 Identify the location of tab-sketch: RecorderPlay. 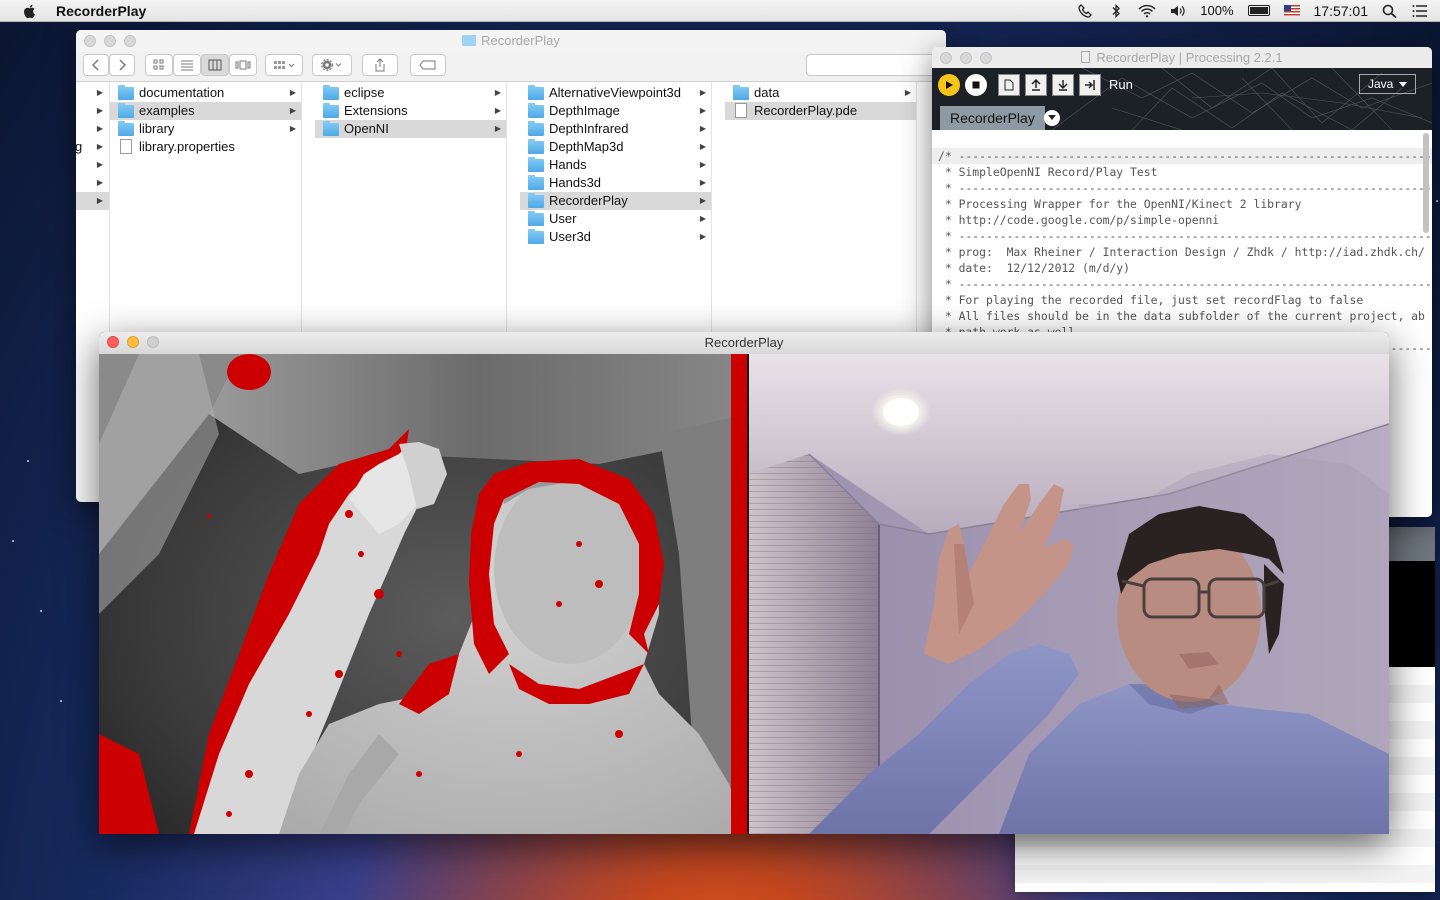
(992, 118).